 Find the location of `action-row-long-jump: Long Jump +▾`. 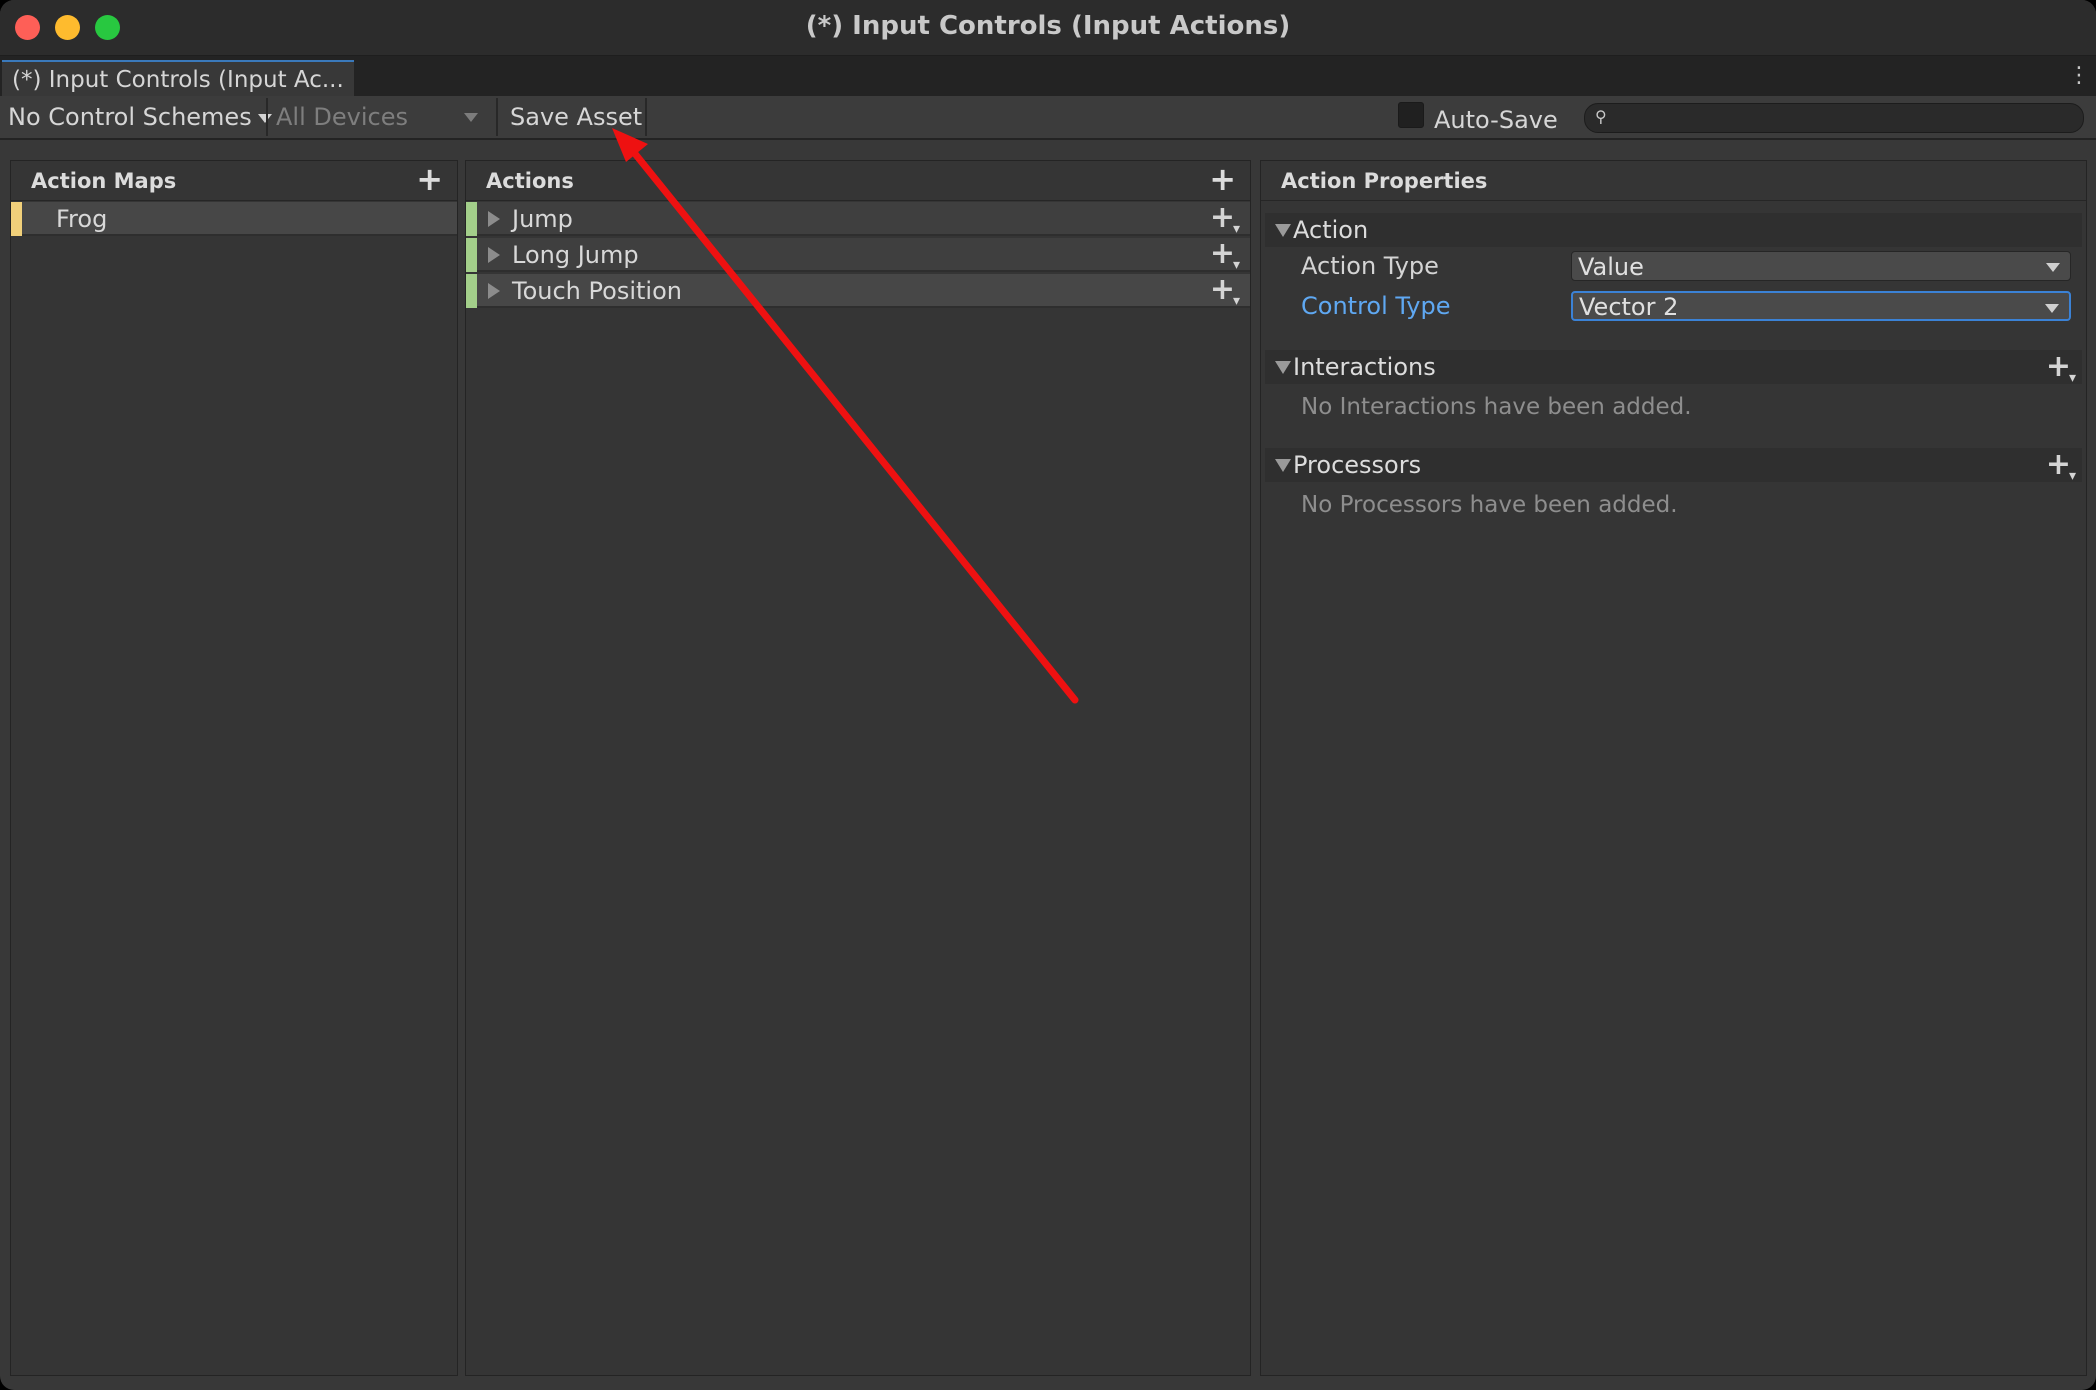

action-row-long-jump: Long Jump +▾ is located at coordinates (858, 255).